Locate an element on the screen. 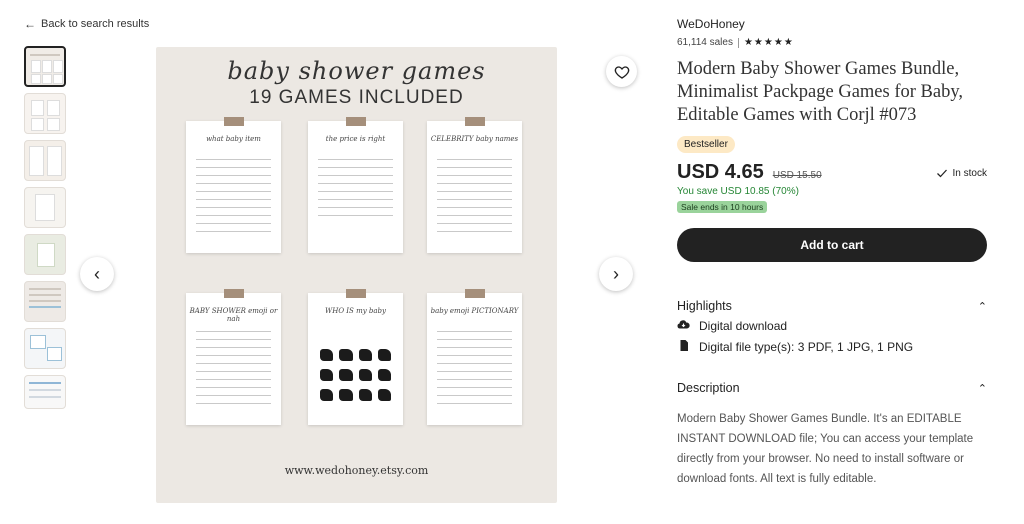  previous-image-button: ‹ is located at coordinates (97, 274).